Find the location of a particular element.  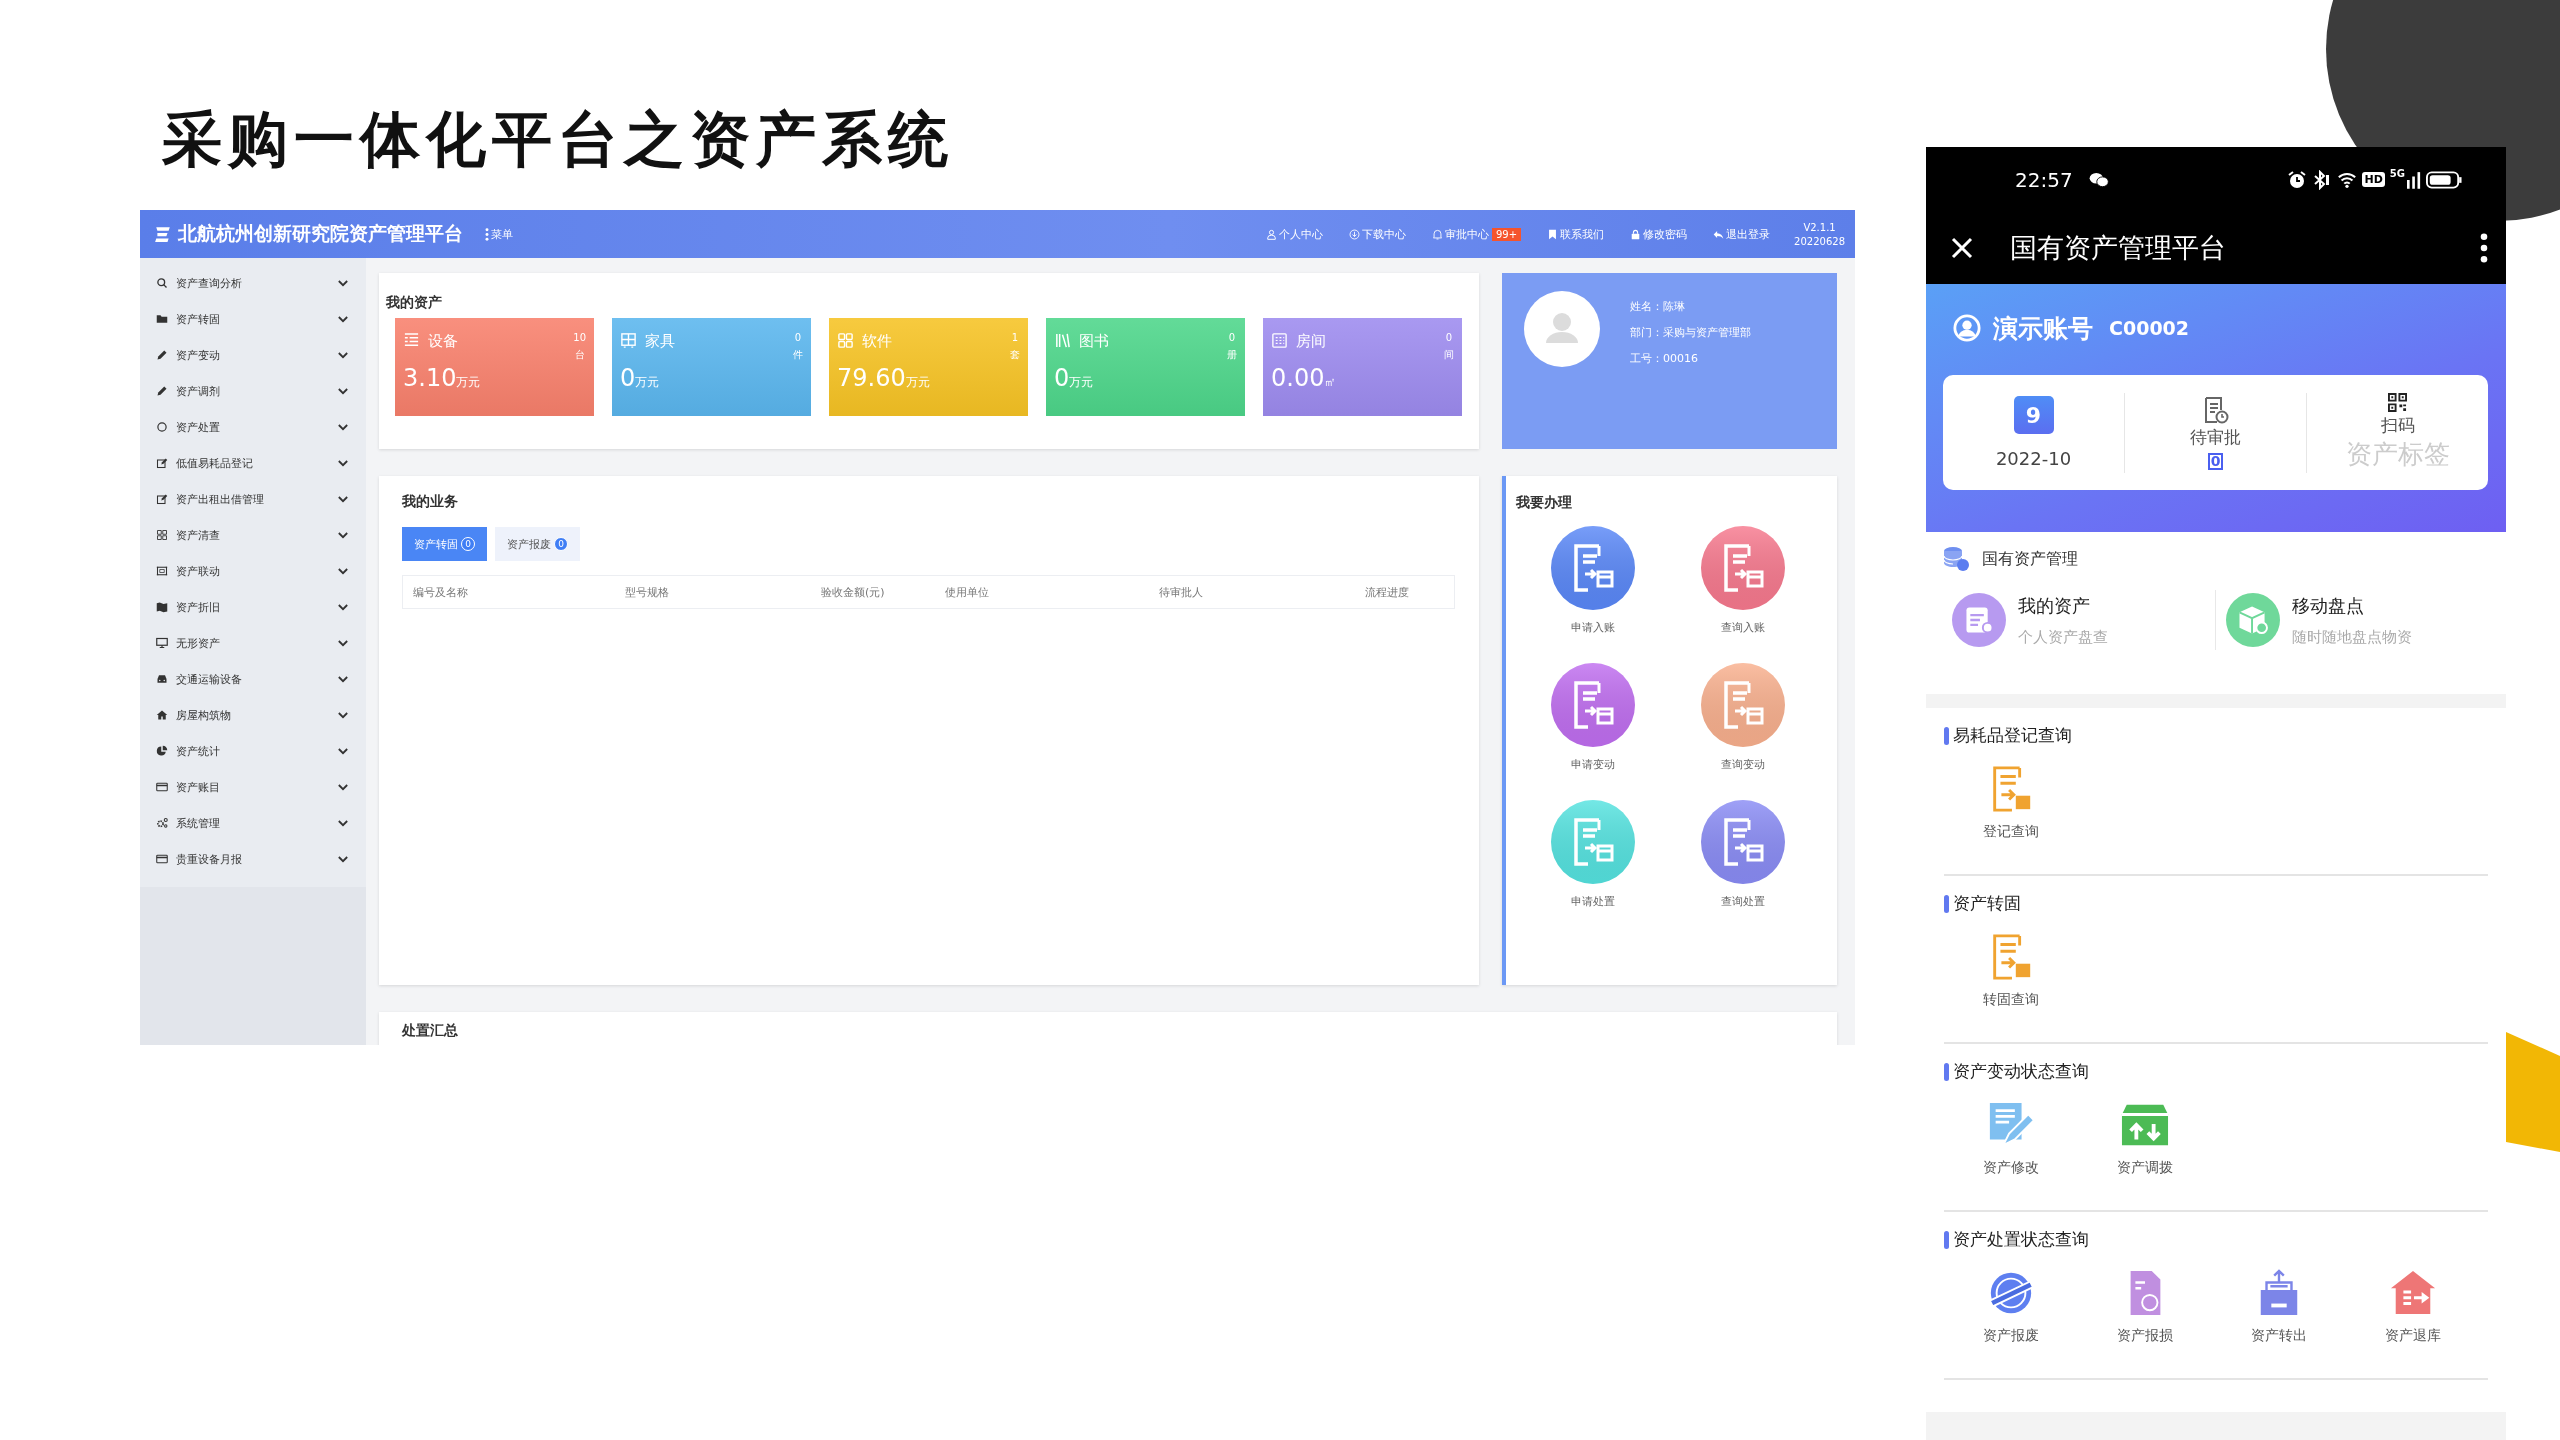

more-icon is located at coordinates (2484, 248).